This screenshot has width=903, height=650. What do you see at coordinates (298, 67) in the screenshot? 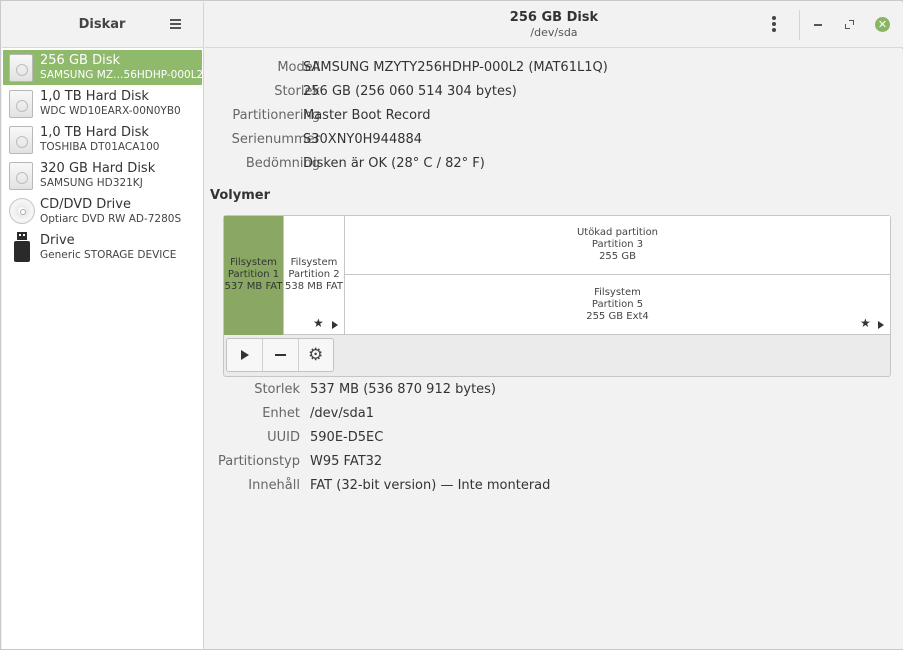
I see `model-label: Modell` at bounding box center [298, 67].